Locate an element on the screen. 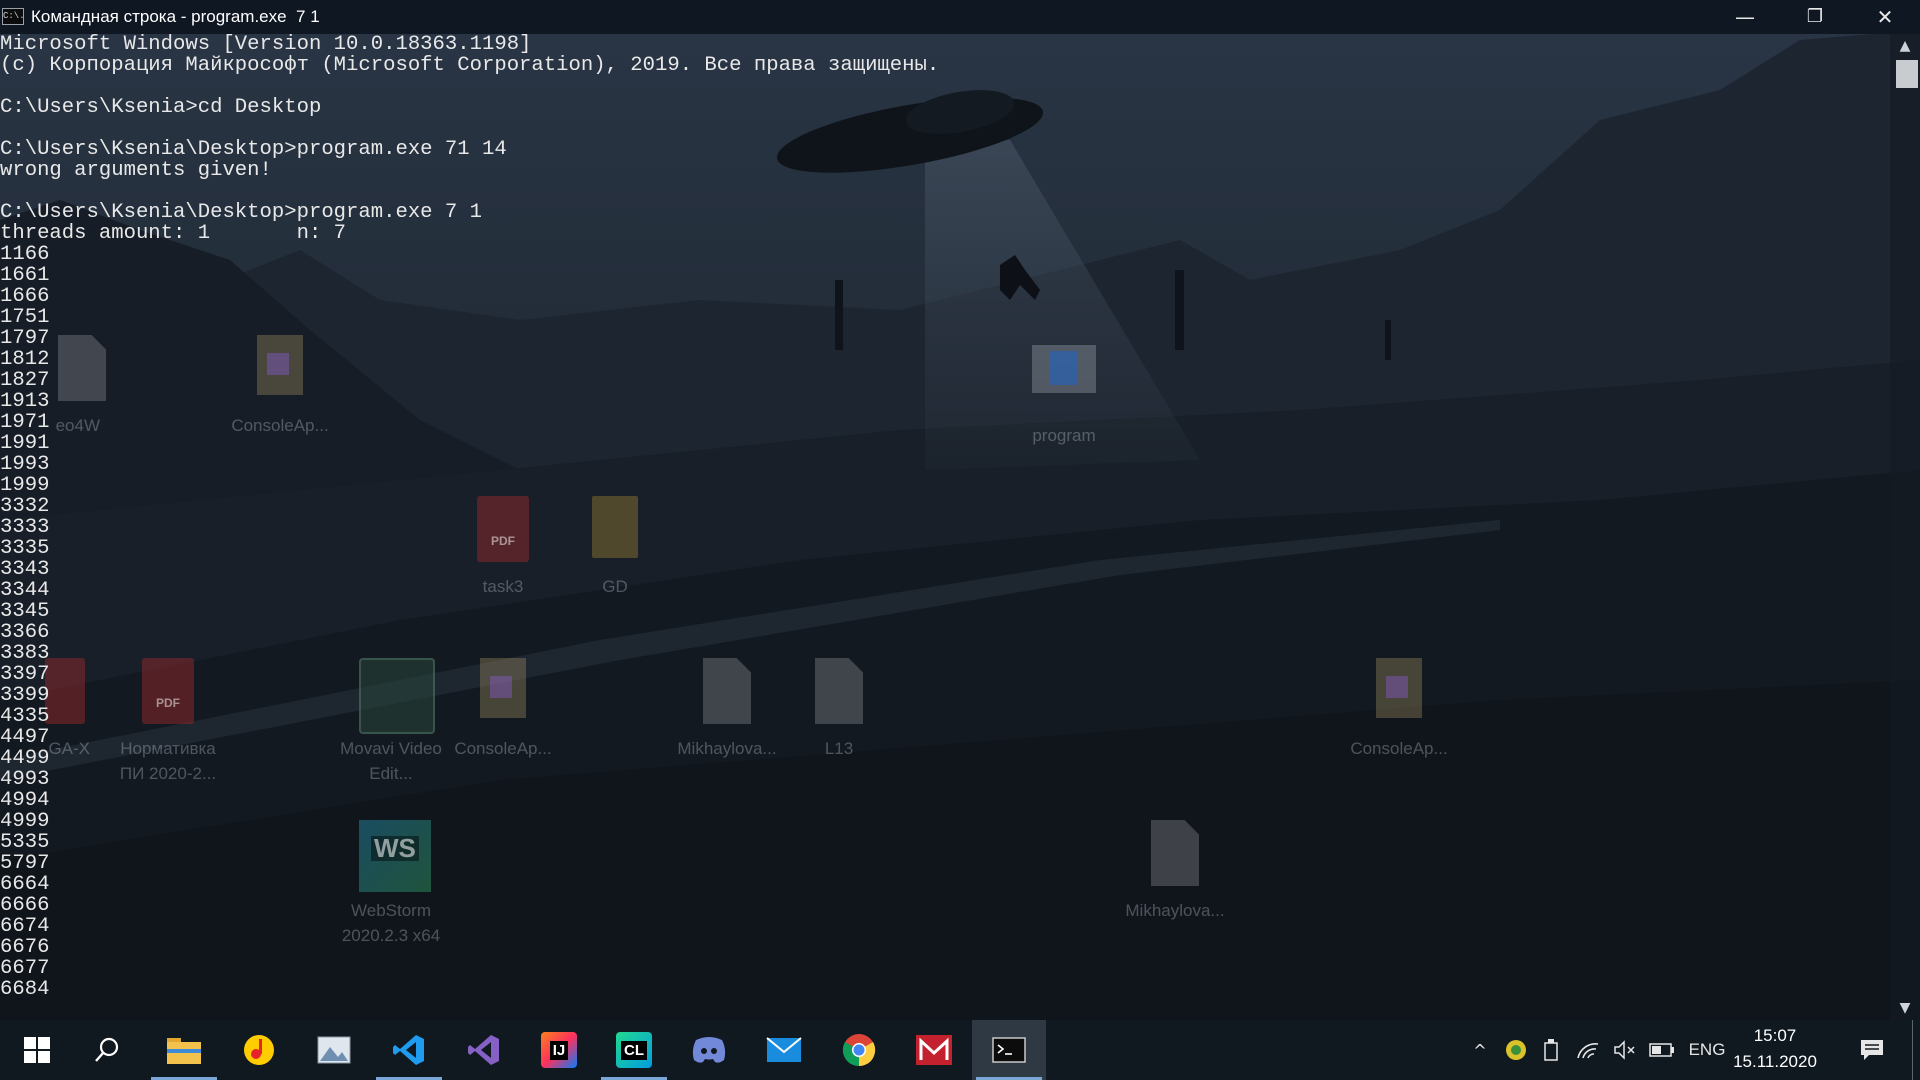 This screenshot has height=1080, width=1920. scroll-down-arrow-icon: ▼ is located at coordinates (1905, 1008).